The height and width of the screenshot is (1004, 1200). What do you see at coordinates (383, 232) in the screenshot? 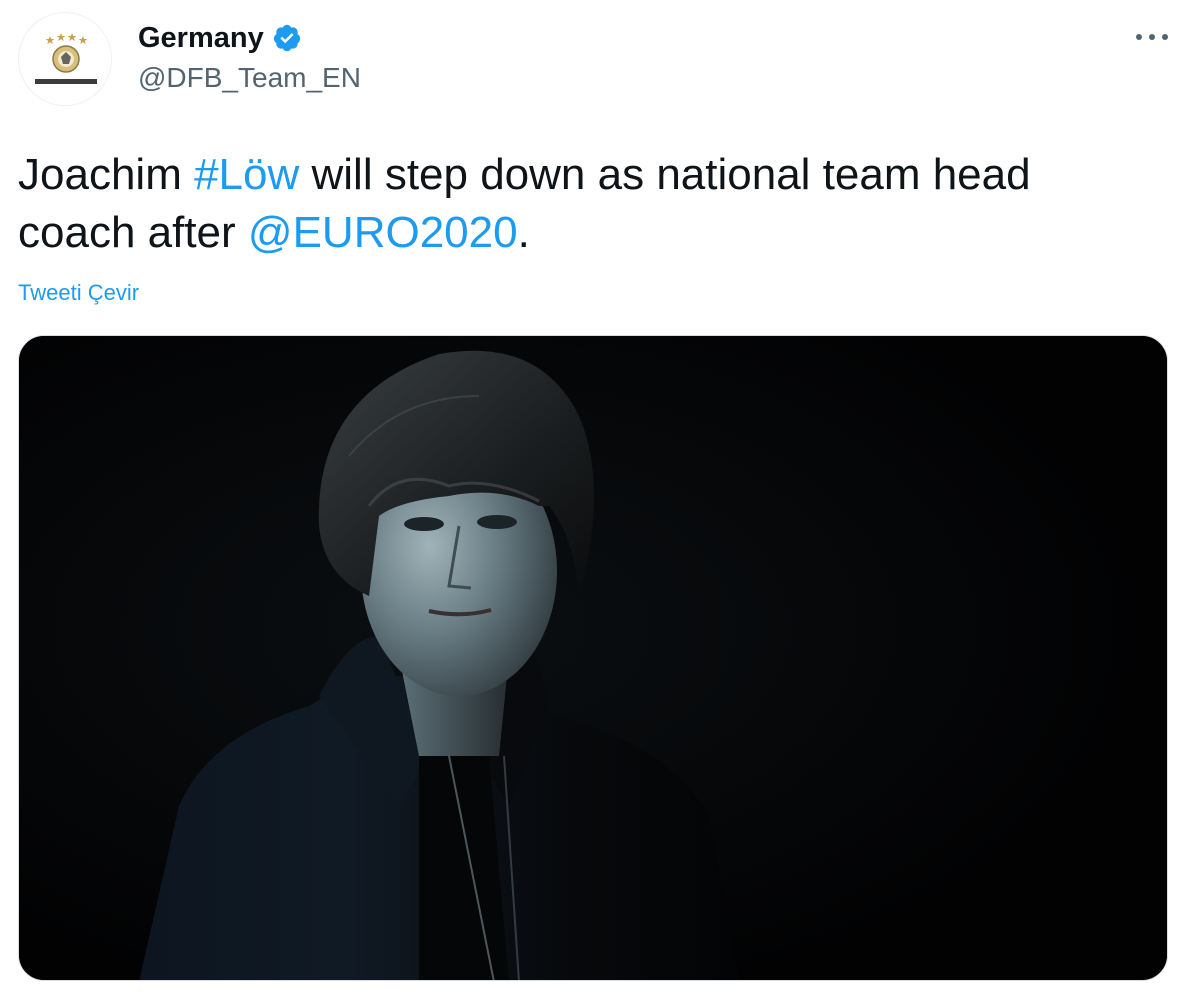
I see `mention-link: @EURO2020` at bounding box center [383, 232].